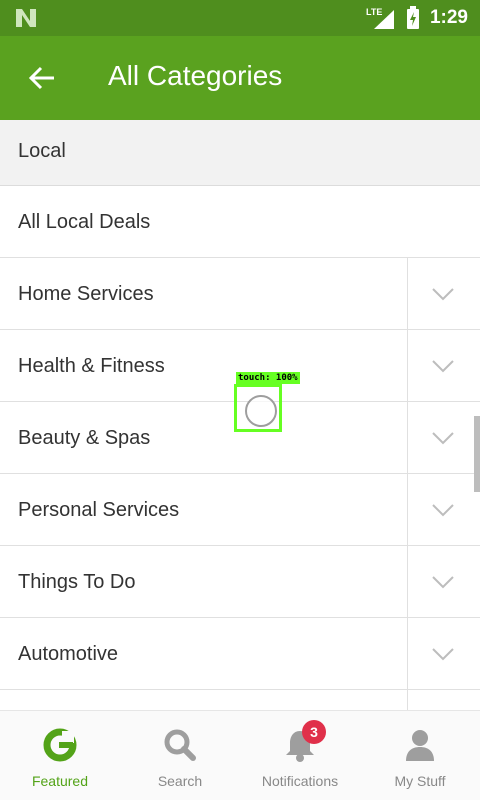 The height and width of the screenshot is (800, 480). Describe the element at coordinates (240, 294) in the screenshot. I see `list-item: Home Services` at that location.